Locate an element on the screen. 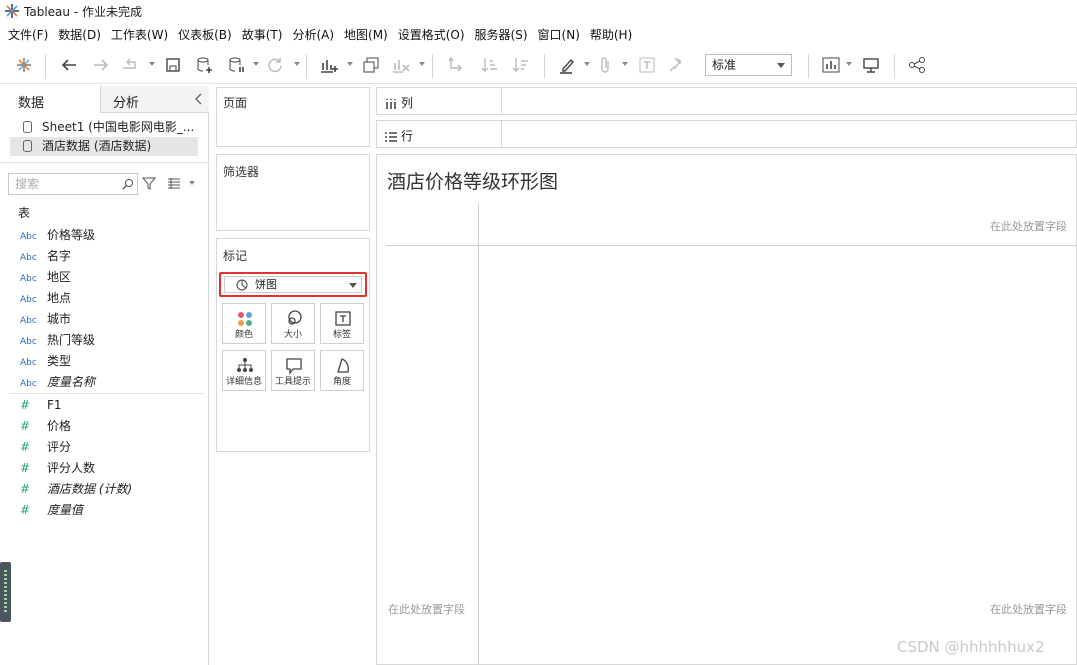 The width and height of the screenshot is (1077, 665). tab-analysis: 分析 is located at coordinates (155, 99).